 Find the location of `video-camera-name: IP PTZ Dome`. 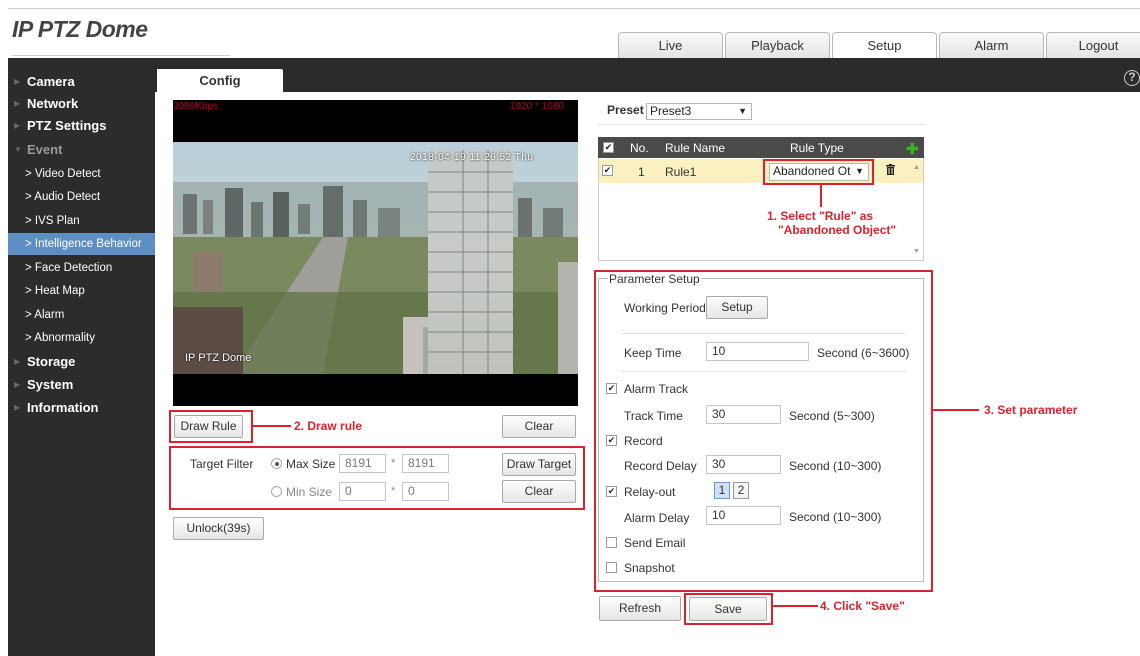

video-camera-name: IP PTZ Dome is located at coordinates (218, 358).